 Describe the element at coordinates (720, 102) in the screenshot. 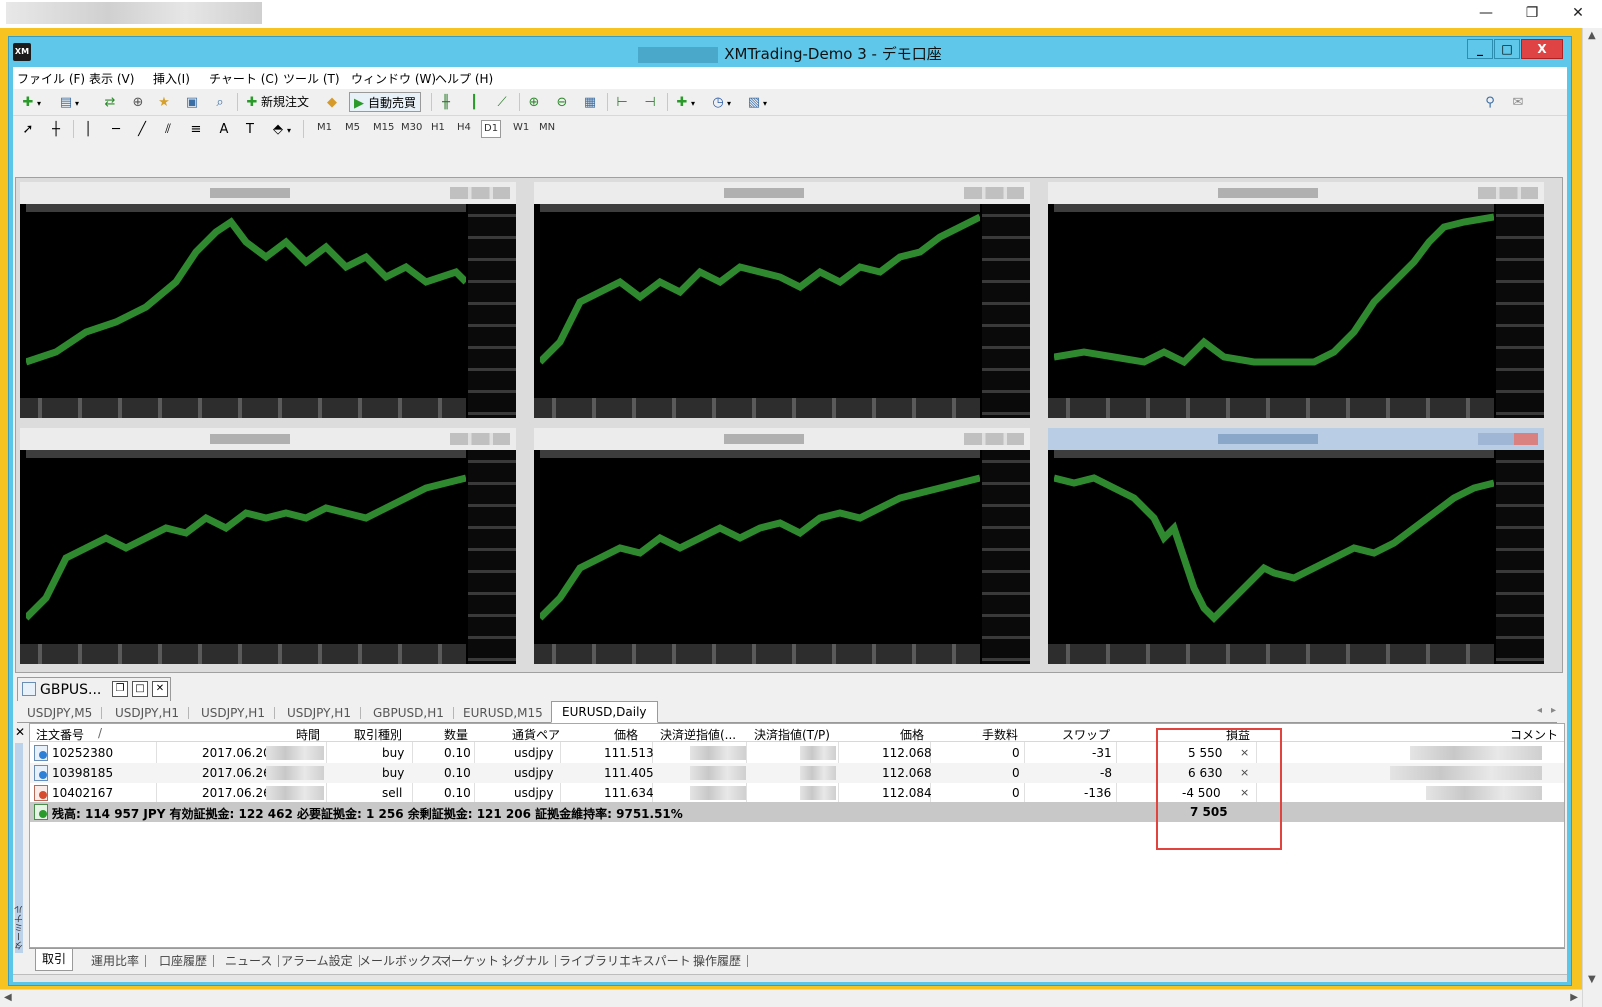

I see `periods-button: ◷ ▾` at that location.